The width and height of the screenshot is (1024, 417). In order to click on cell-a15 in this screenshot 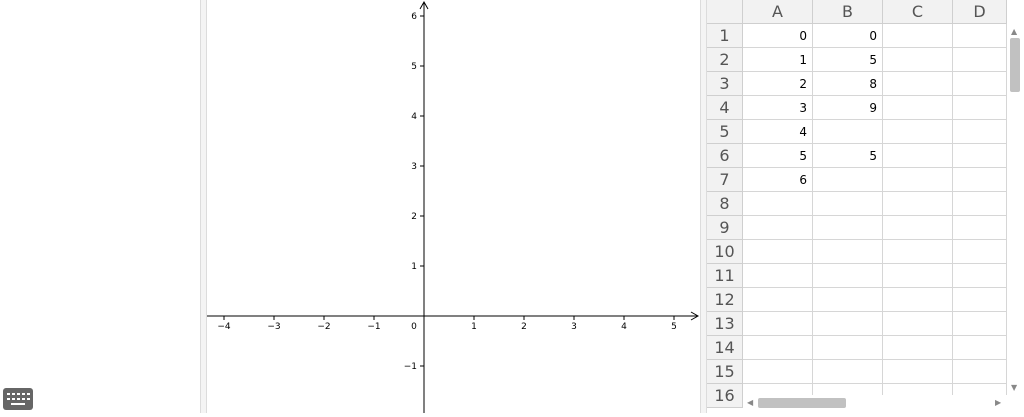, I will do `click(778, 372)`.